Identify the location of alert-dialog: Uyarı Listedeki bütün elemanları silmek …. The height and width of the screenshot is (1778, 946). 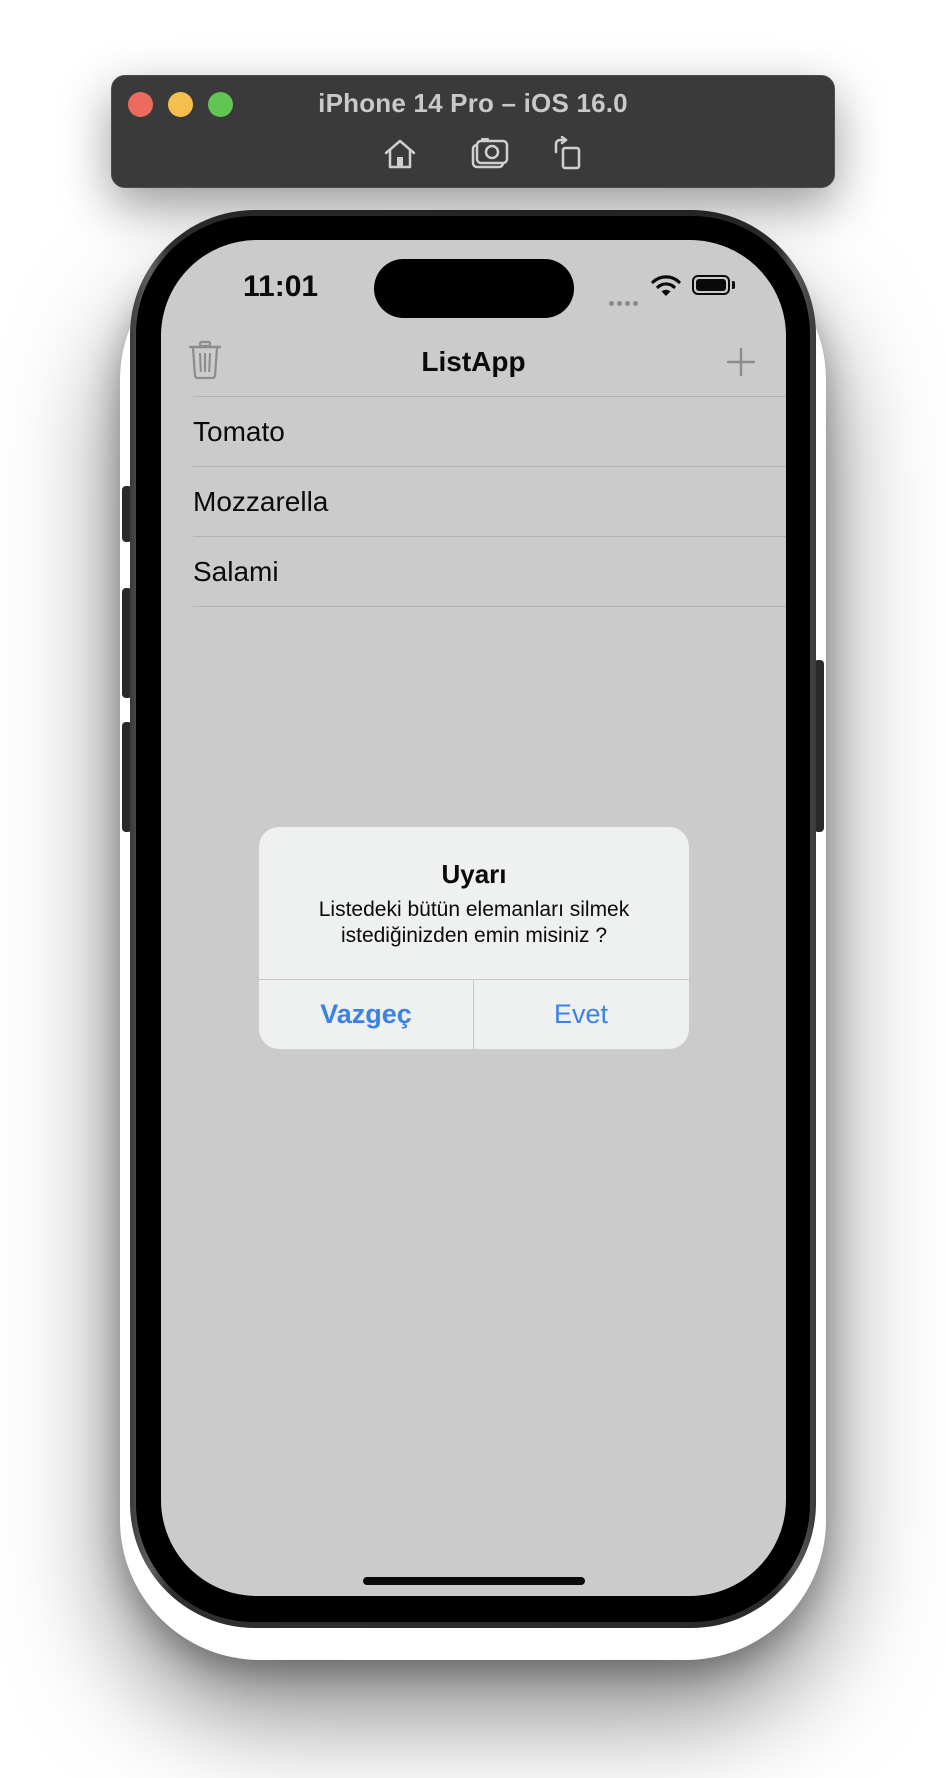
(474, 938).